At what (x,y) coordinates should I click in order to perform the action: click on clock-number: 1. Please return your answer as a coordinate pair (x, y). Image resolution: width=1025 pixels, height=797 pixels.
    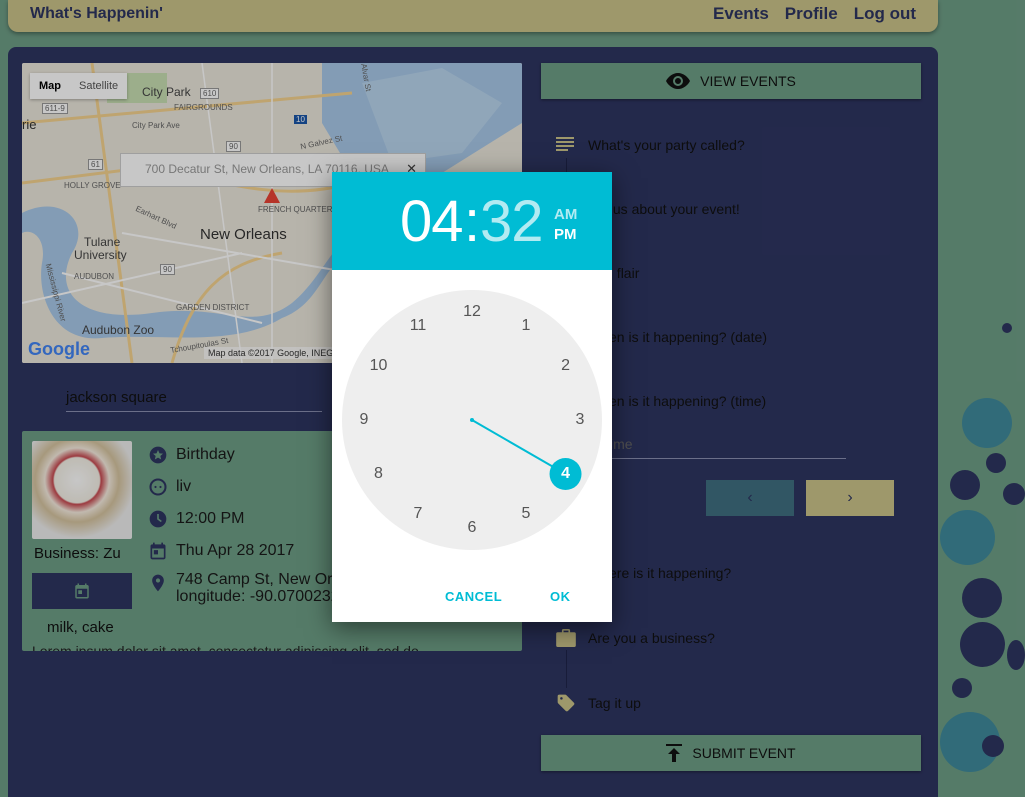
    Looking at the image, I should click on (526, 326).